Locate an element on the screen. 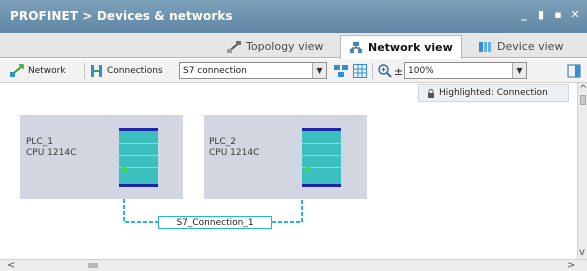  tab-topology-view: Topology view is located at coordinates (275, 46).